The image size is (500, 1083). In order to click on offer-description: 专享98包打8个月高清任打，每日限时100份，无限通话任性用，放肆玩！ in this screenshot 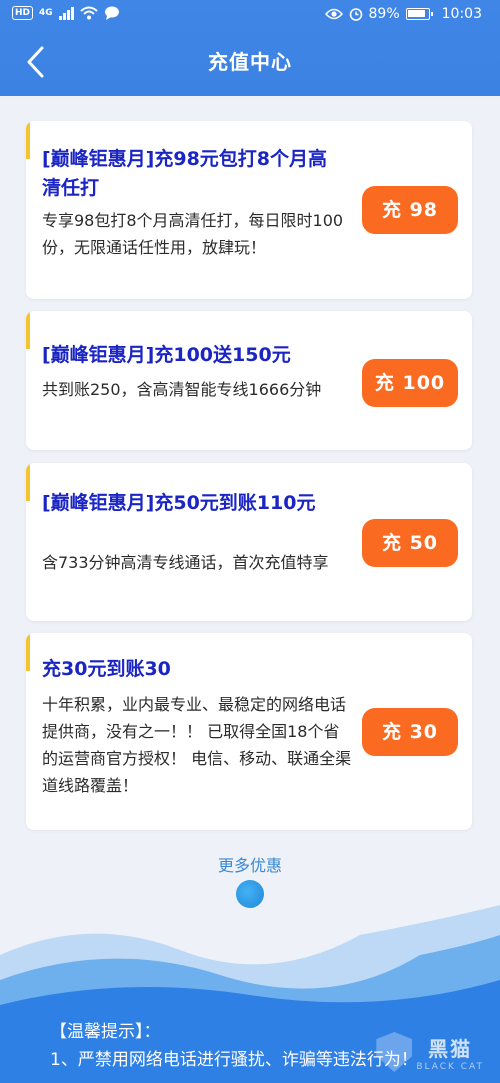, I will do `click(193, 234)`.